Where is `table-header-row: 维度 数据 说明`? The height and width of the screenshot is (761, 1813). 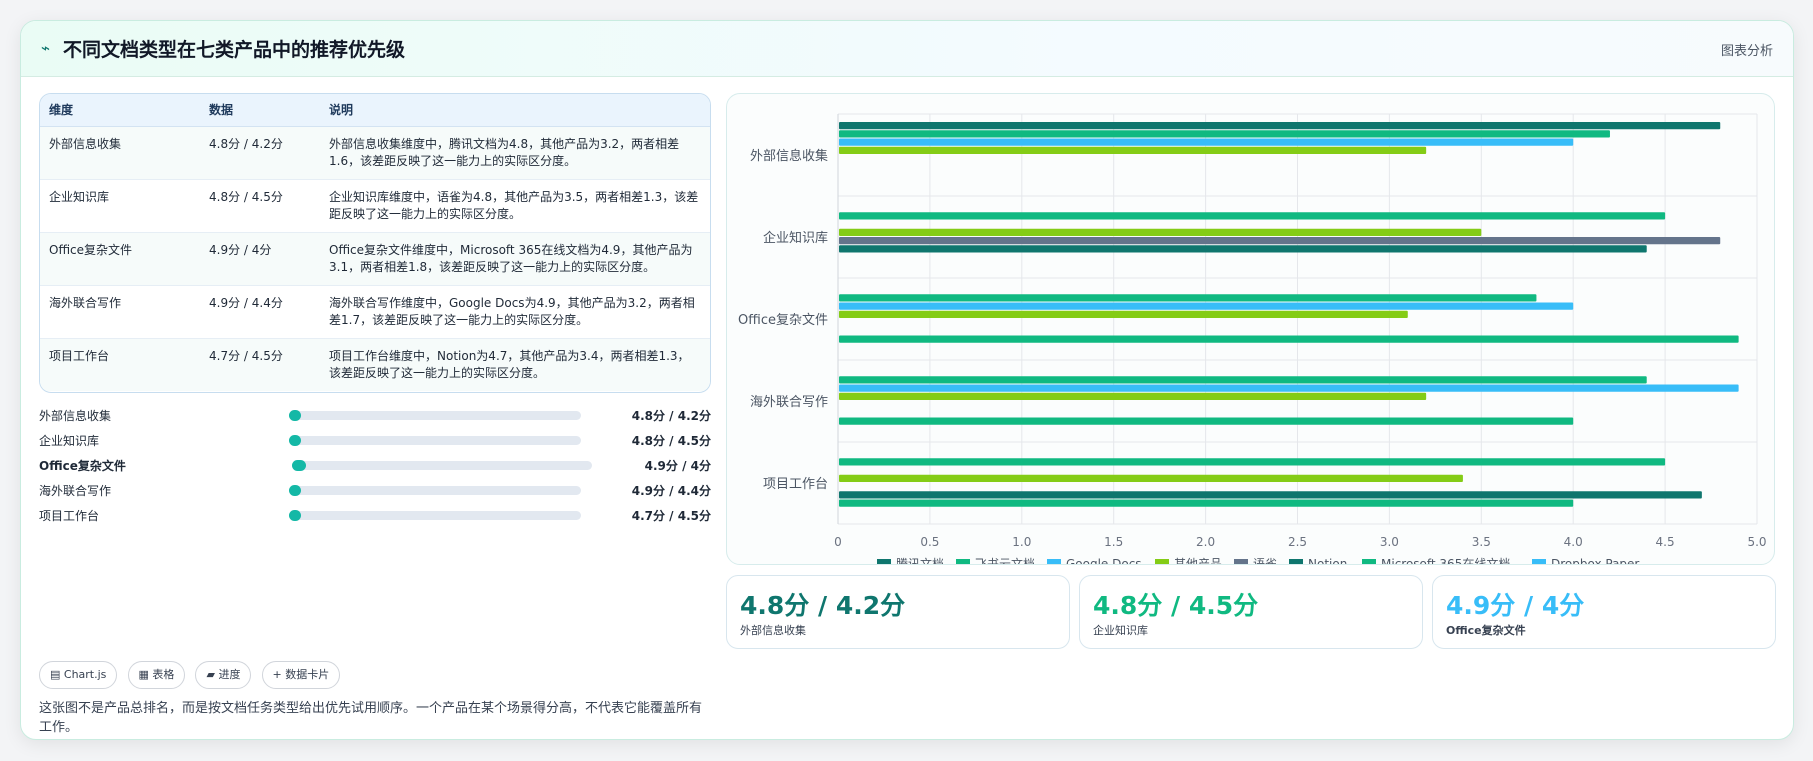
table-header-row: 维度 数据 说明 is located at coordinates (375, 110).